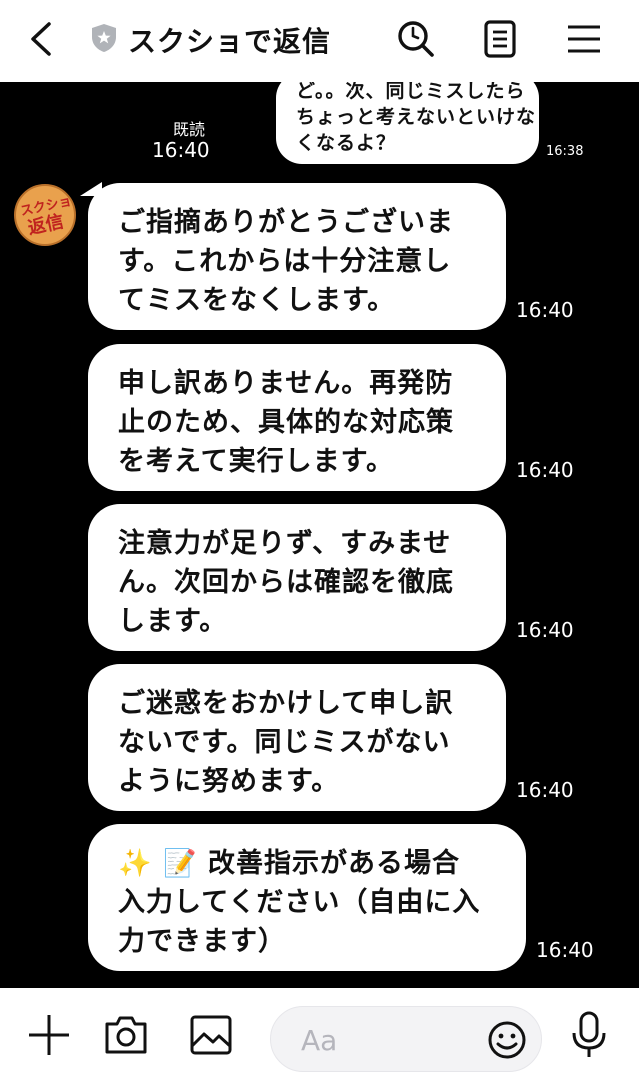 The height and width of the screenshot is (1090, 639). I want to click on message-input-placeholder: Aa, so click(319, 1040).